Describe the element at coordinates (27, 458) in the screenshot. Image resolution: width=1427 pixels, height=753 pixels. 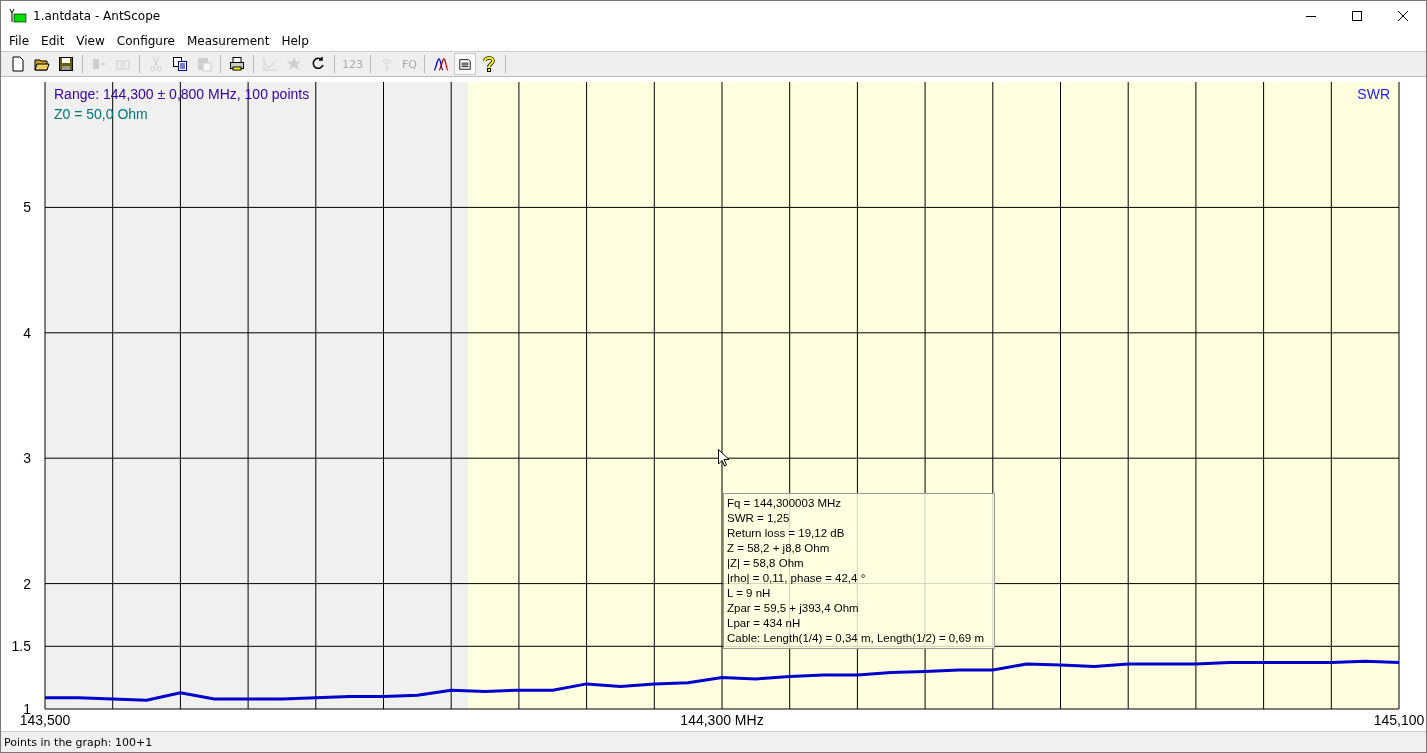
I see `y-axis-label: 3` at that location.